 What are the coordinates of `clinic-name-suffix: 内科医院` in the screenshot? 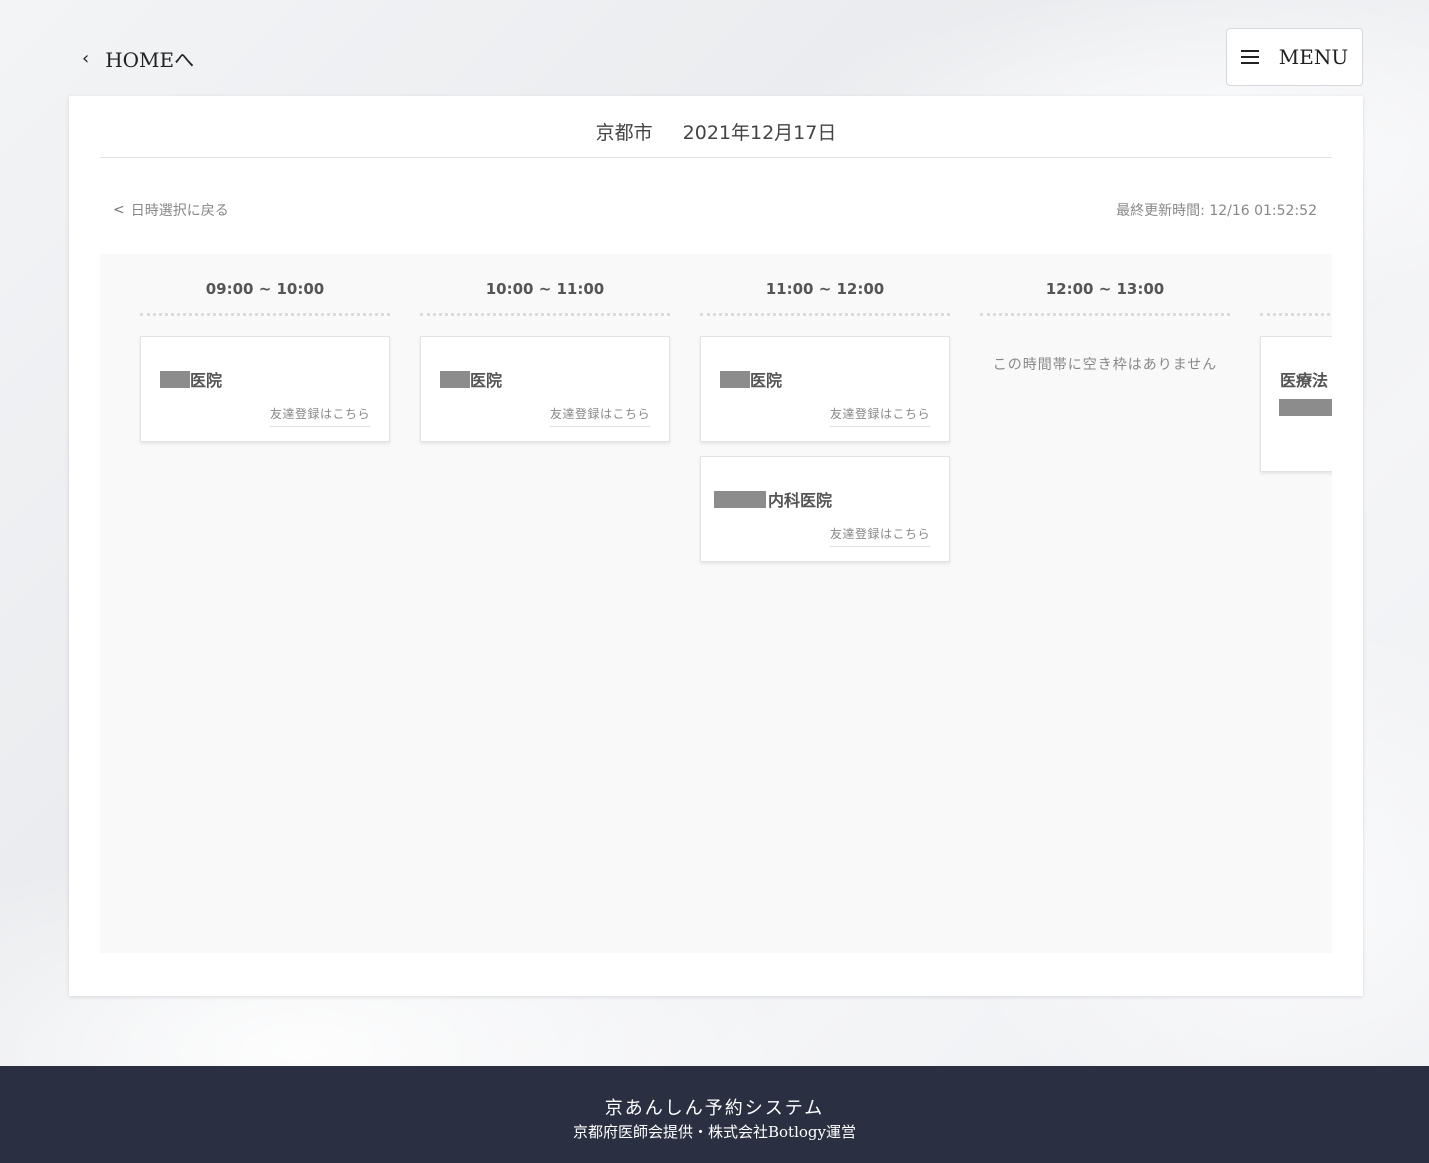 It's located at (800, 500).